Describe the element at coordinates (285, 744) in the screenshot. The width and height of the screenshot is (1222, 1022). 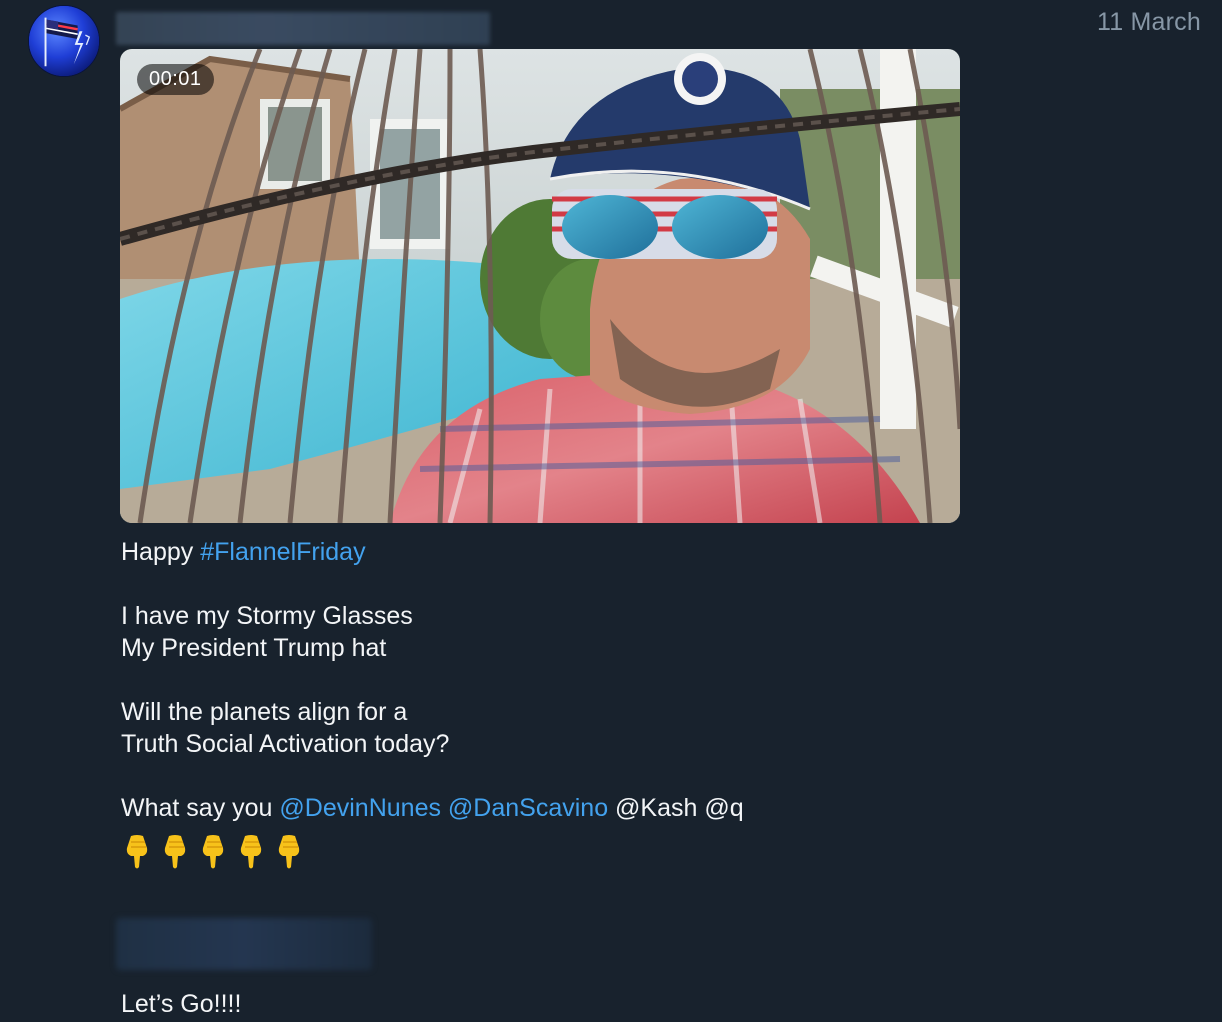
I see `text-line: Truth Social Activation today?` at that location.